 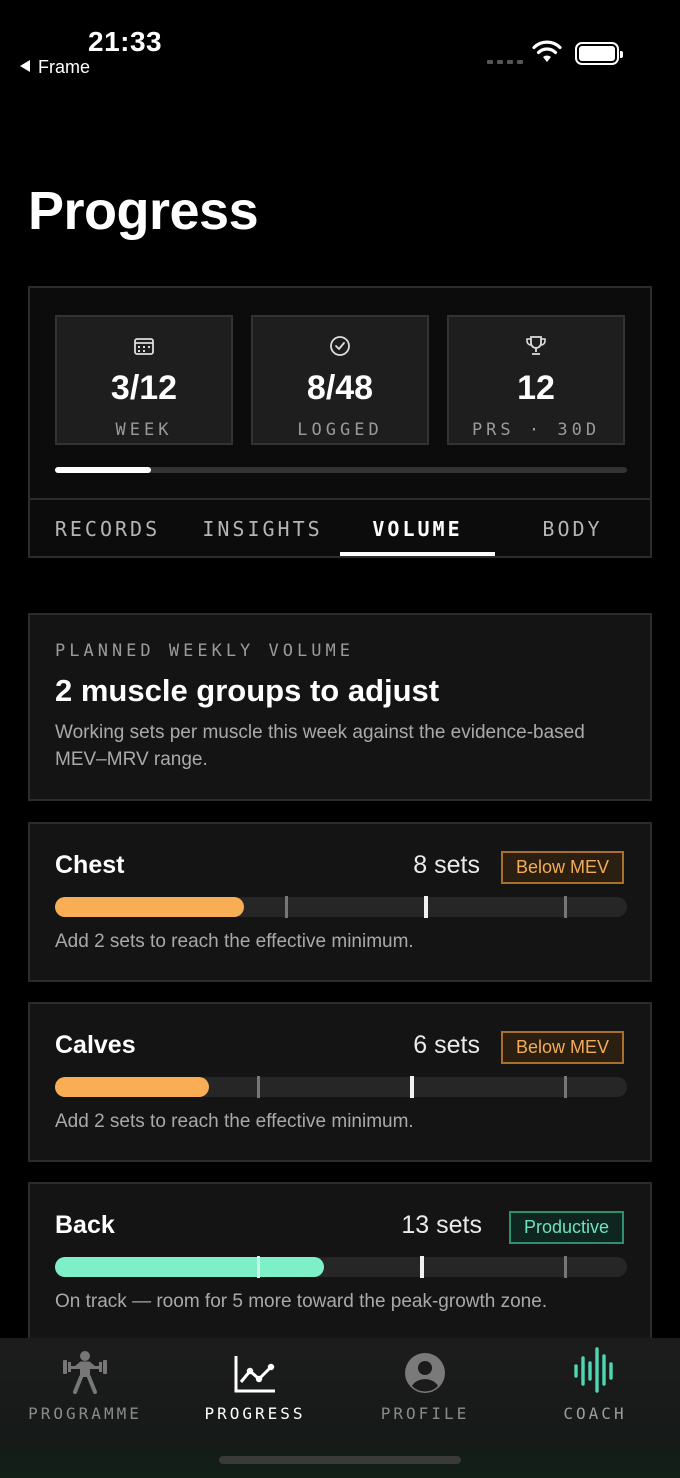 I want to click on trophy-icon, so click(x=536, y=346).